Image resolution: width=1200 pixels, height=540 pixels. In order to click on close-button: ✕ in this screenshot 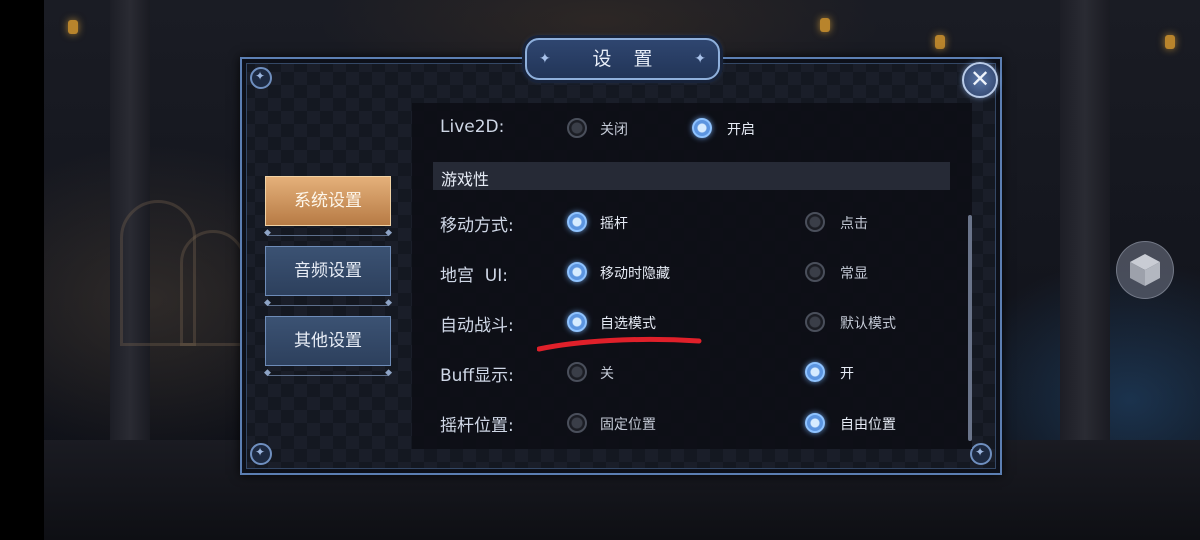, I will do `click(980, 80)`.